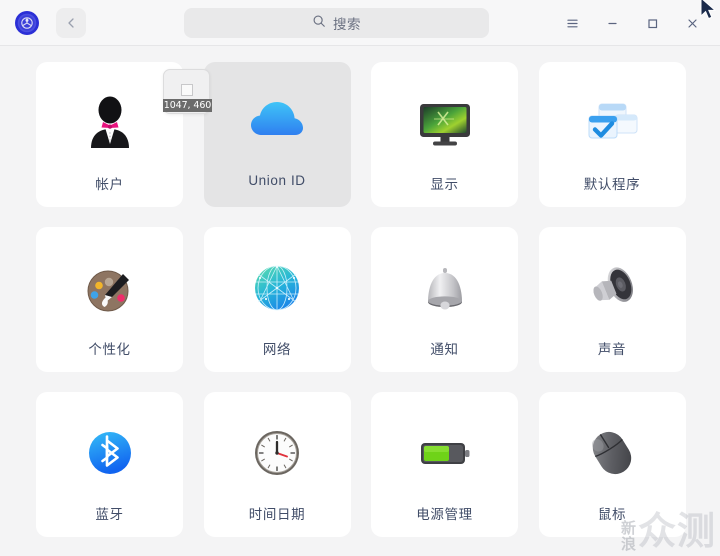 Image resolution: width=720 pixels, height=556 pixels. I want to click on tile-mouse: 鼠标, so click(612, 464).